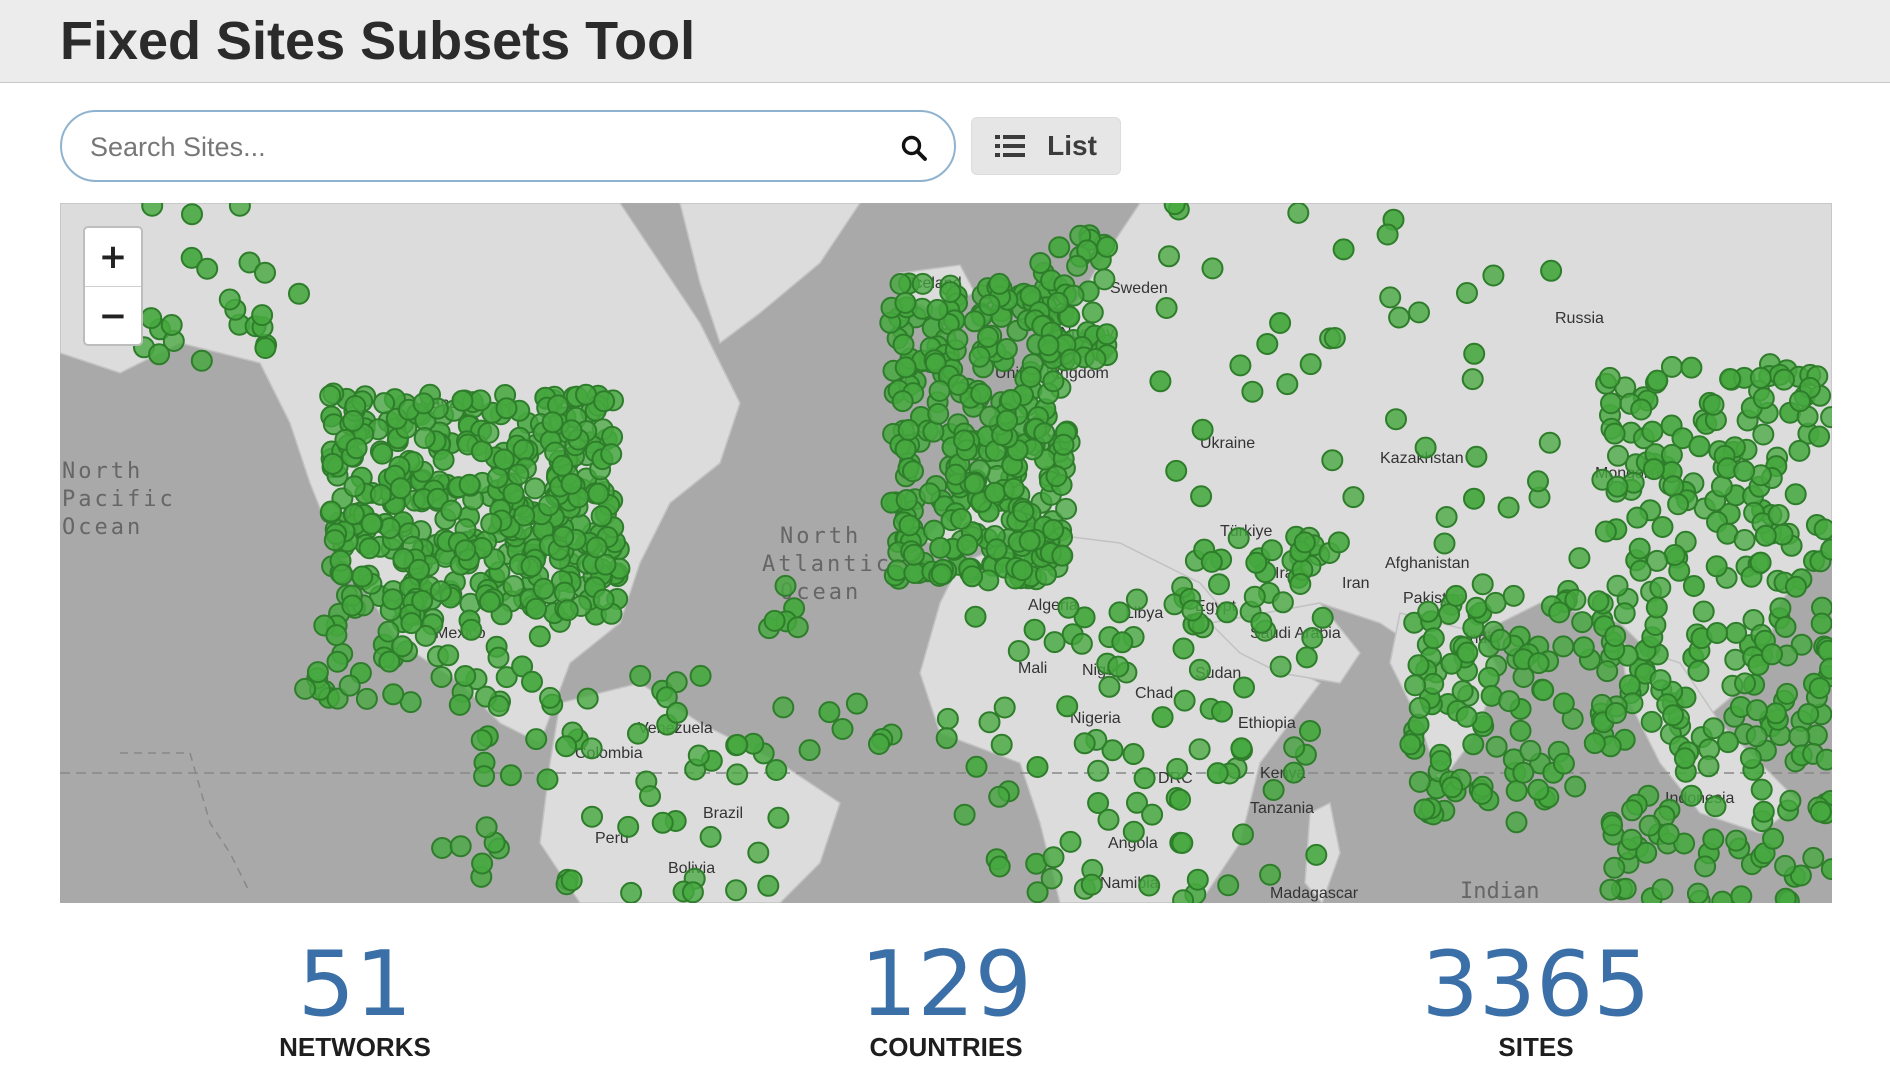  I want to click on search-button, so click(914, 148).